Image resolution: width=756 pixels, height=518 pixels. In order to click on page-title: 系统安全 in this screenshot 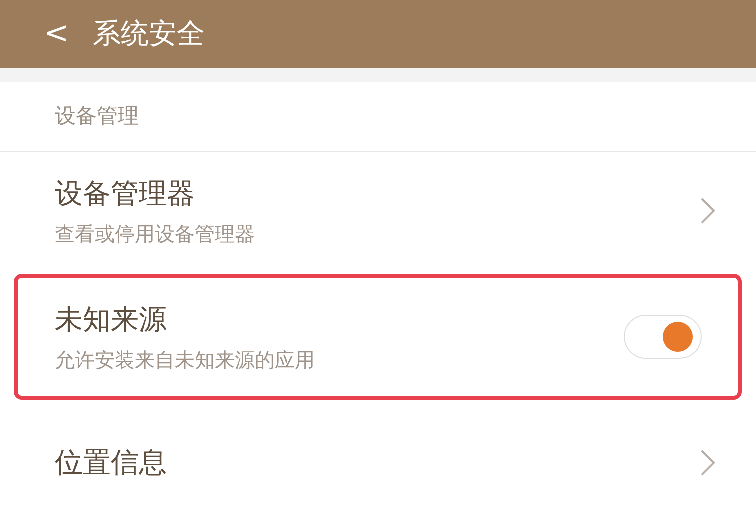, I will do `click(149, 34)`.